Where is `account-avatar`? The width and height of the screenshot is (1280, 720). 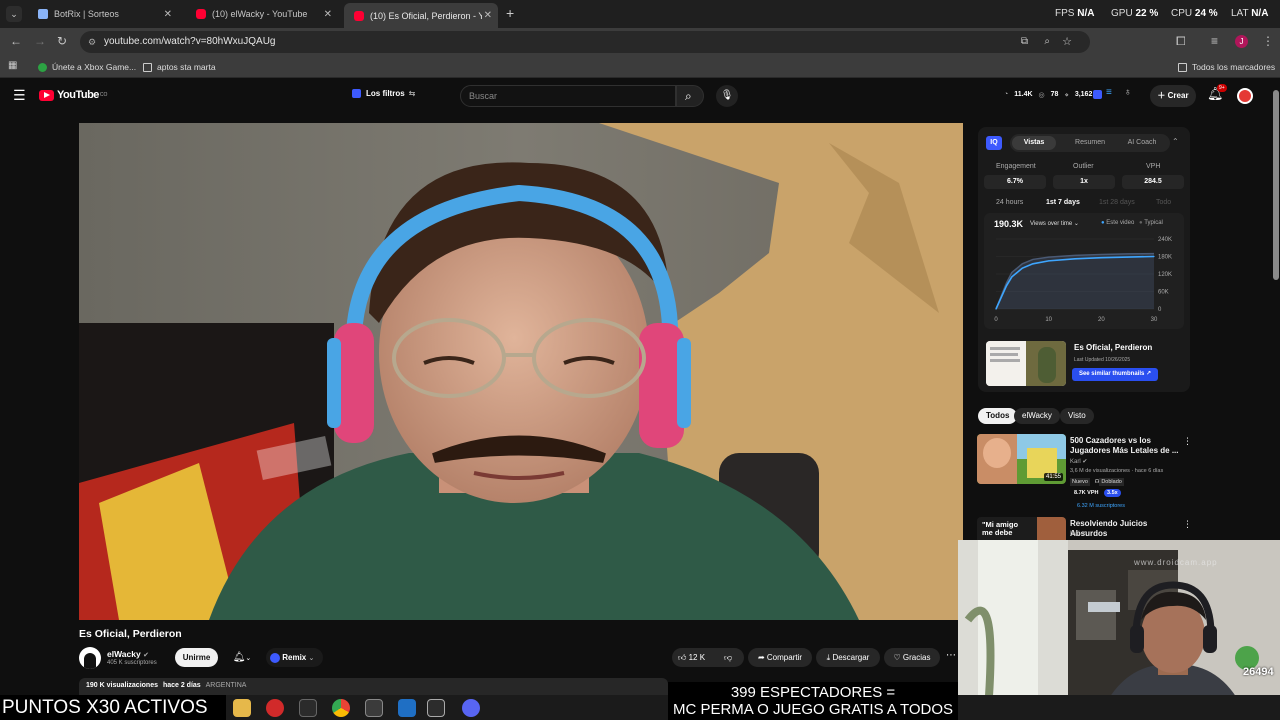 account-avatar is located at coordinates (1245, 96).